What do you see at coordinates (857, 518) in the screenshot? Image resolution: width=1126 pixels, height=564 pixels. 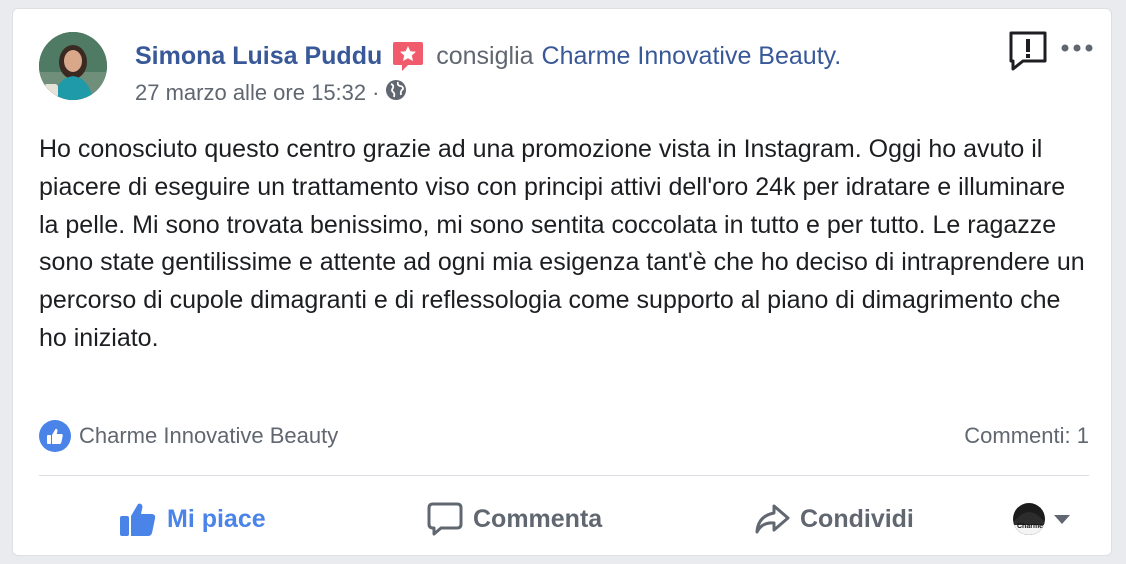 I see `share-button-label: Condividi` at bounding box center [857, 518].